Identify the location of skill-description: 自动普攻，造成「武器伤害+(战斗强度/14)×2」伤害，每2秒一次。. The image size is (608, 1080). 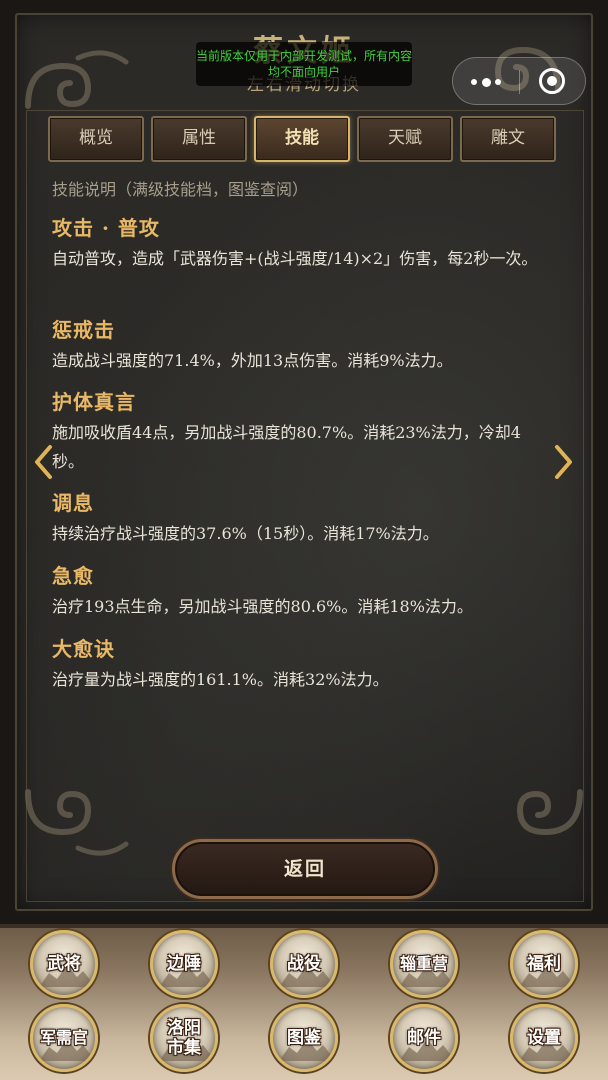
(295, 258).